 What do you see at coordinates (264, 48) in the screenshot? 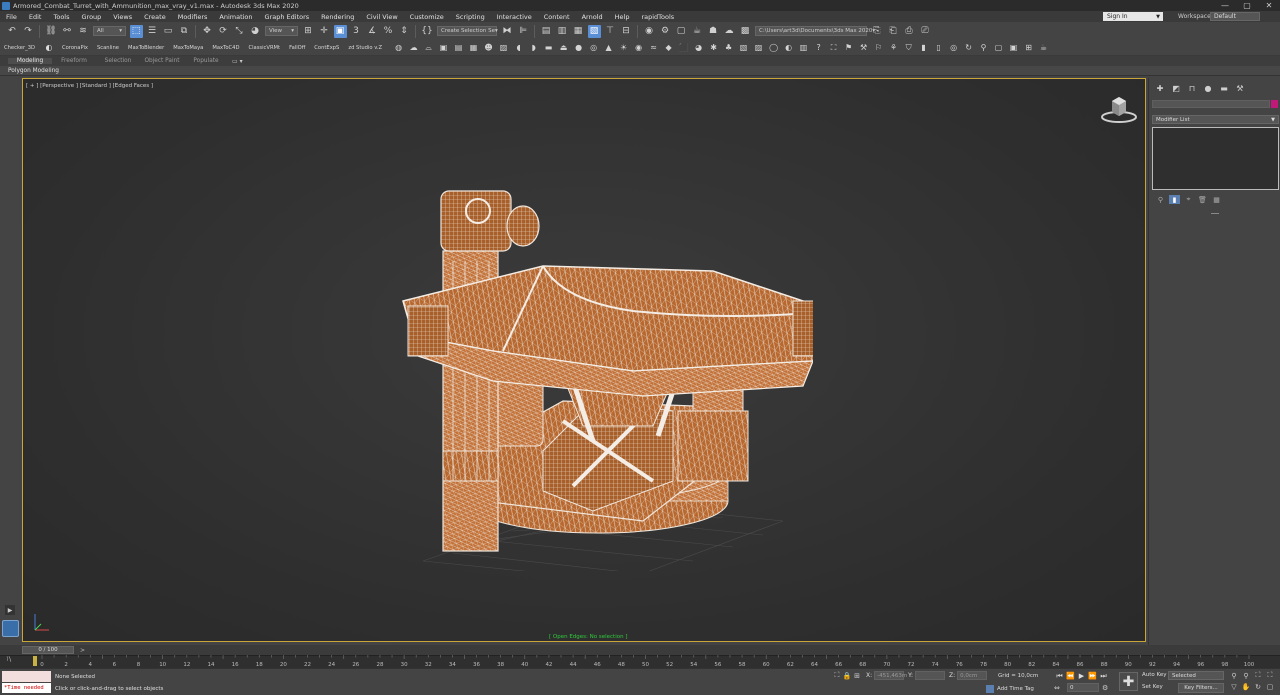
I see `plugin-classicvrmt: ClassicVRMt` at bounding box center [264, 48].